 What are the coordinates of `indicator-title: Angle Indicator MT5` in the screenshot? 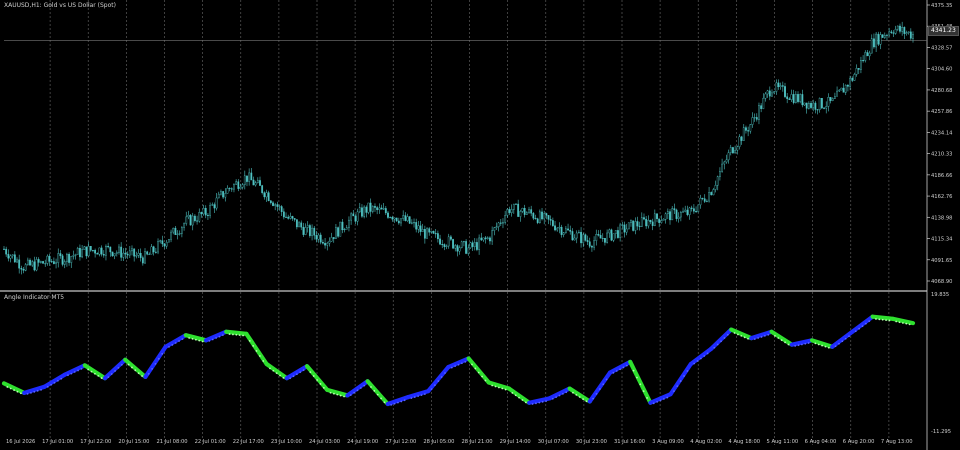 It's located at (34, 297).